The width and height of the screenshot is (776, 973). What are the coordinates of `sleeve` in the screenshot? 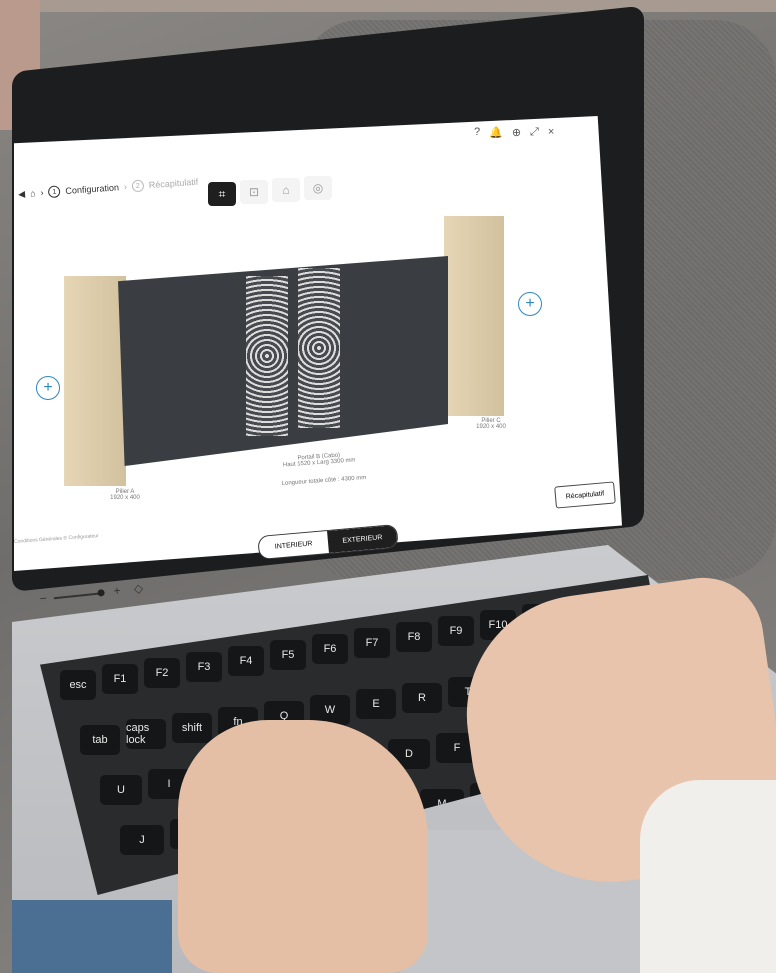 It's located at (708, 876).